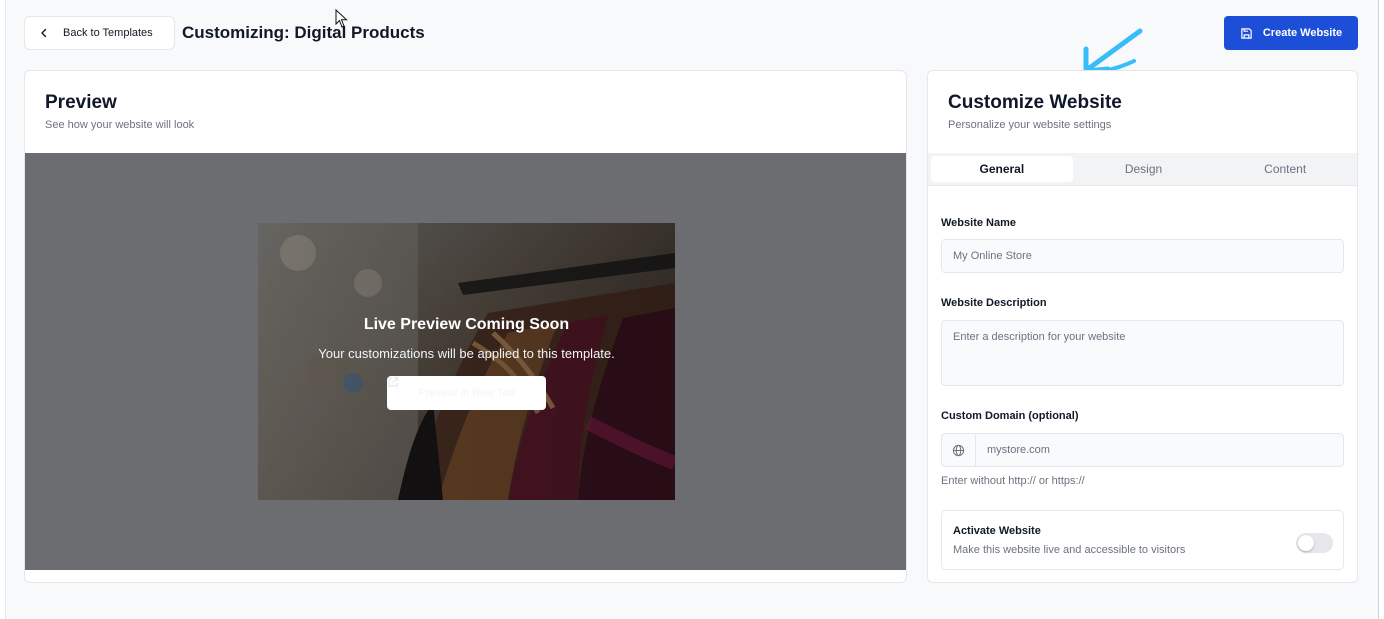 The height and width of the screenshot is (619, 1384). What do you see at coordinates (44, 33) in the screenshot?
I see `chevron-left-icon` at bounding box center [44, 33].